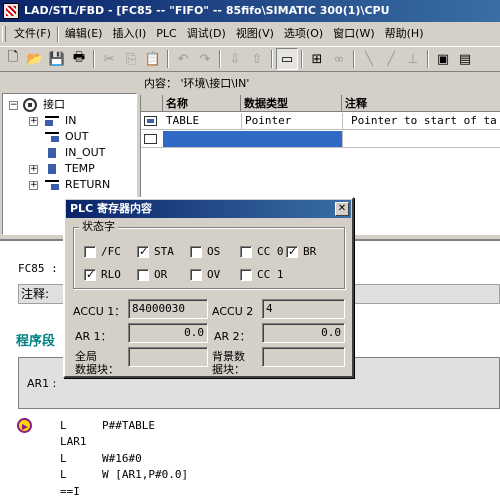 The width and height of the screenshot is (500, 500). Describe the element at coordinates (465, 59) in the screenshot. I see `details-icon: ▤` at that location.